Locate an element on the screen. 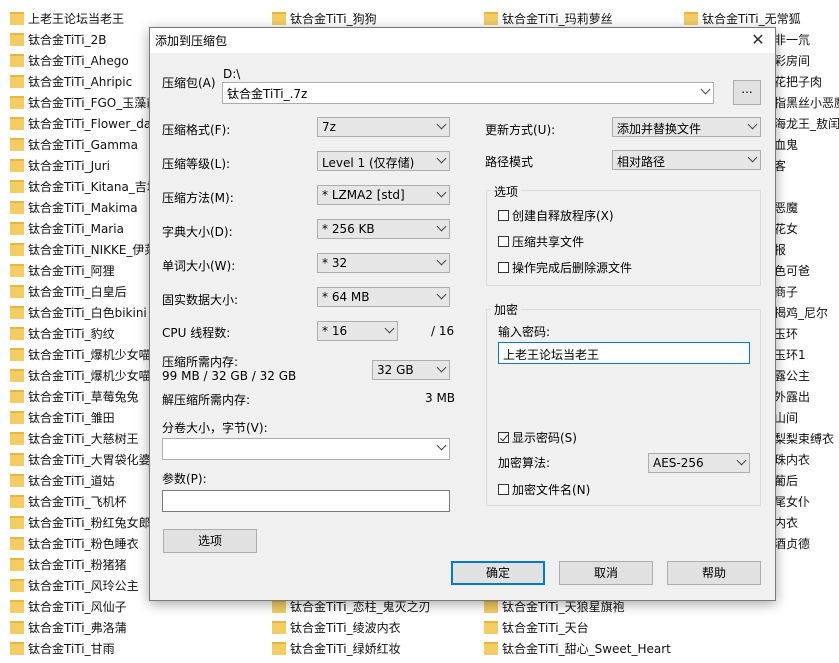  split-combo is located at coordinates (306, 449).